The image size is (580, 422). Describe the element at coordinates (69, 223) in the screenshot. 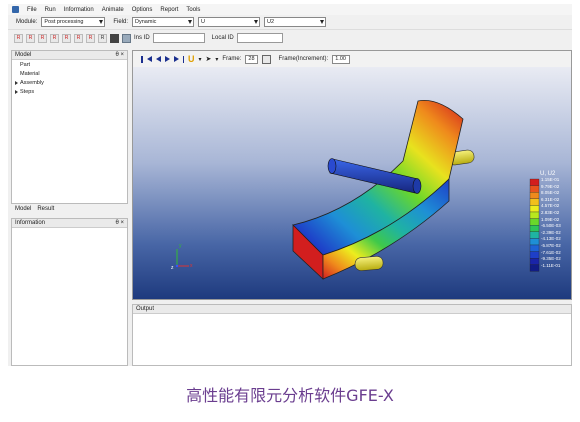

I see `info-panel-header: Information θ ×` at that location.